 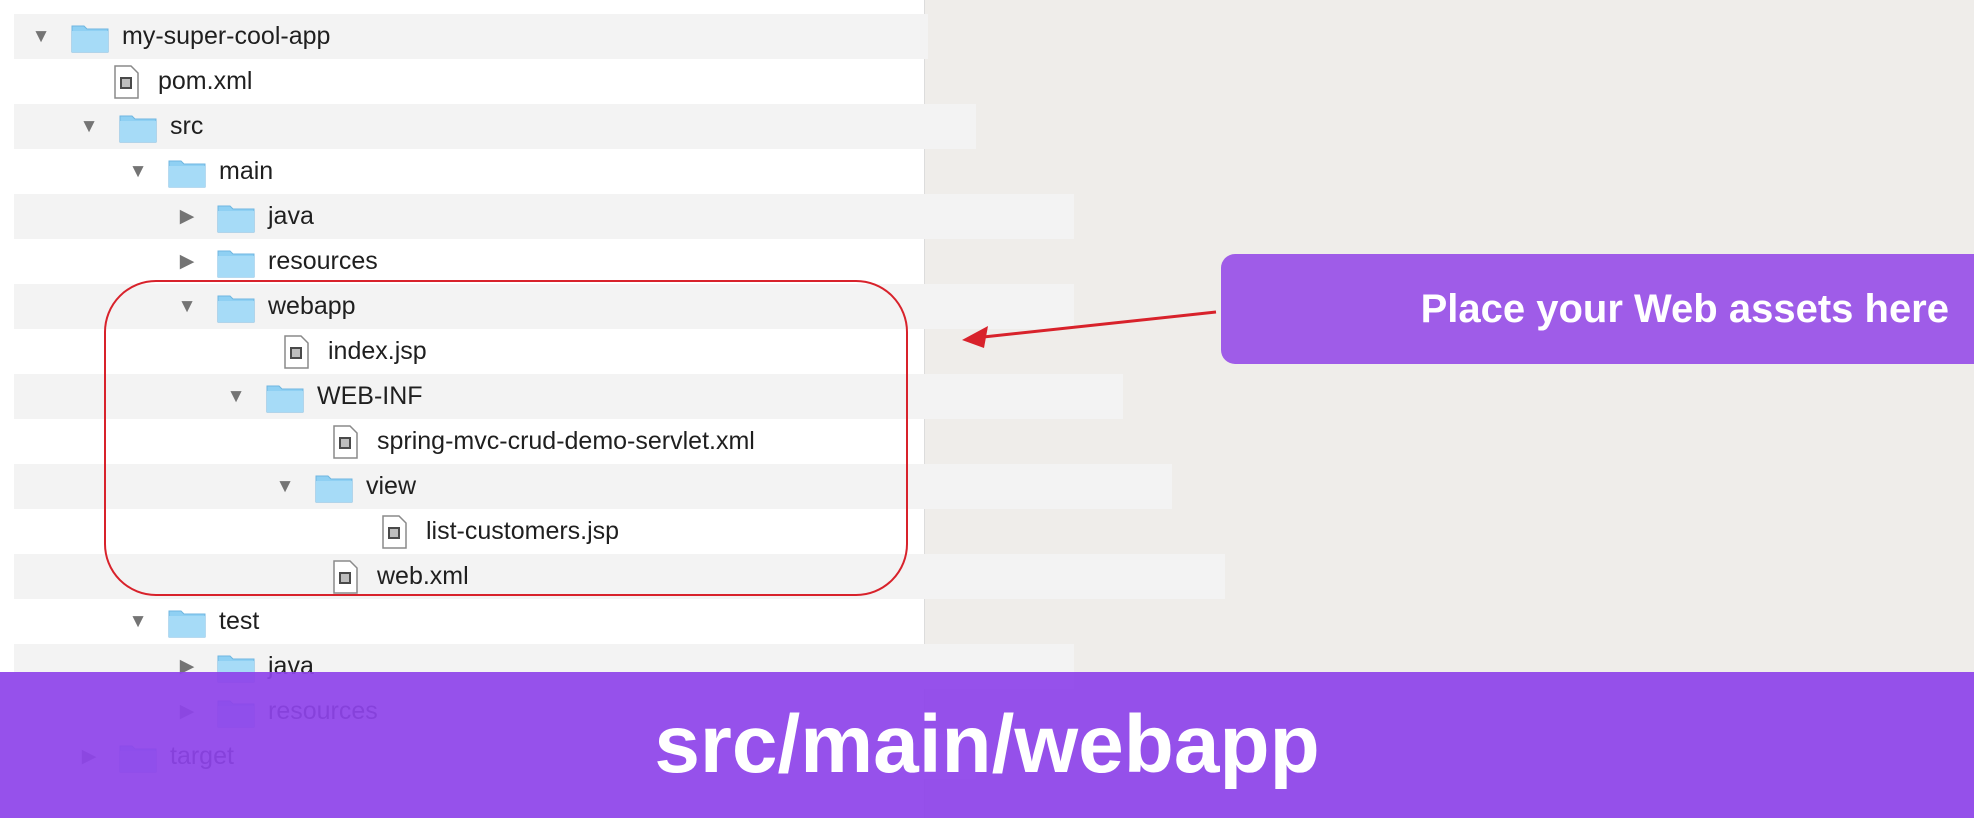 I want to click on tree-item-label: index.jsp, so click(x=377, y=351).